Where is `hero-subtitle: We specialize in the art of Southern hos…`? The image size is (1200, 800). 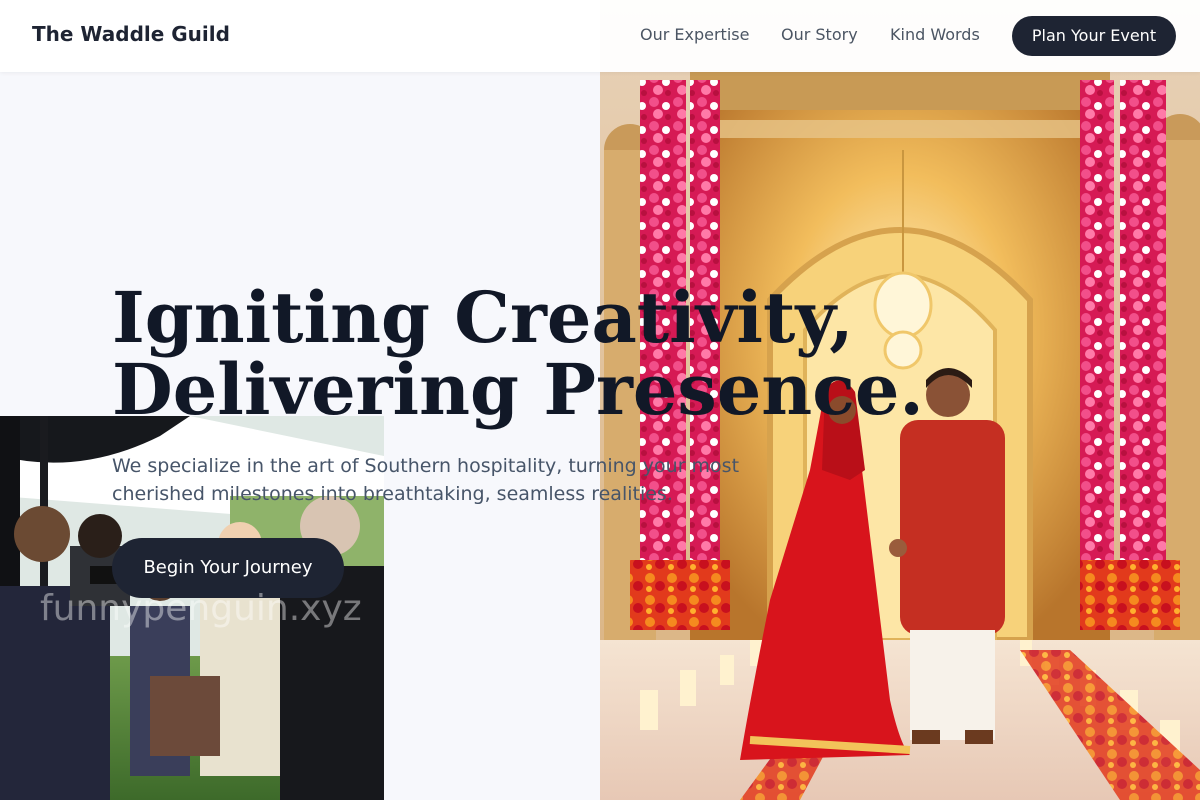
hero-subtitle: We specialize in the art of Southern hos… is located at coordinates (426, 480).